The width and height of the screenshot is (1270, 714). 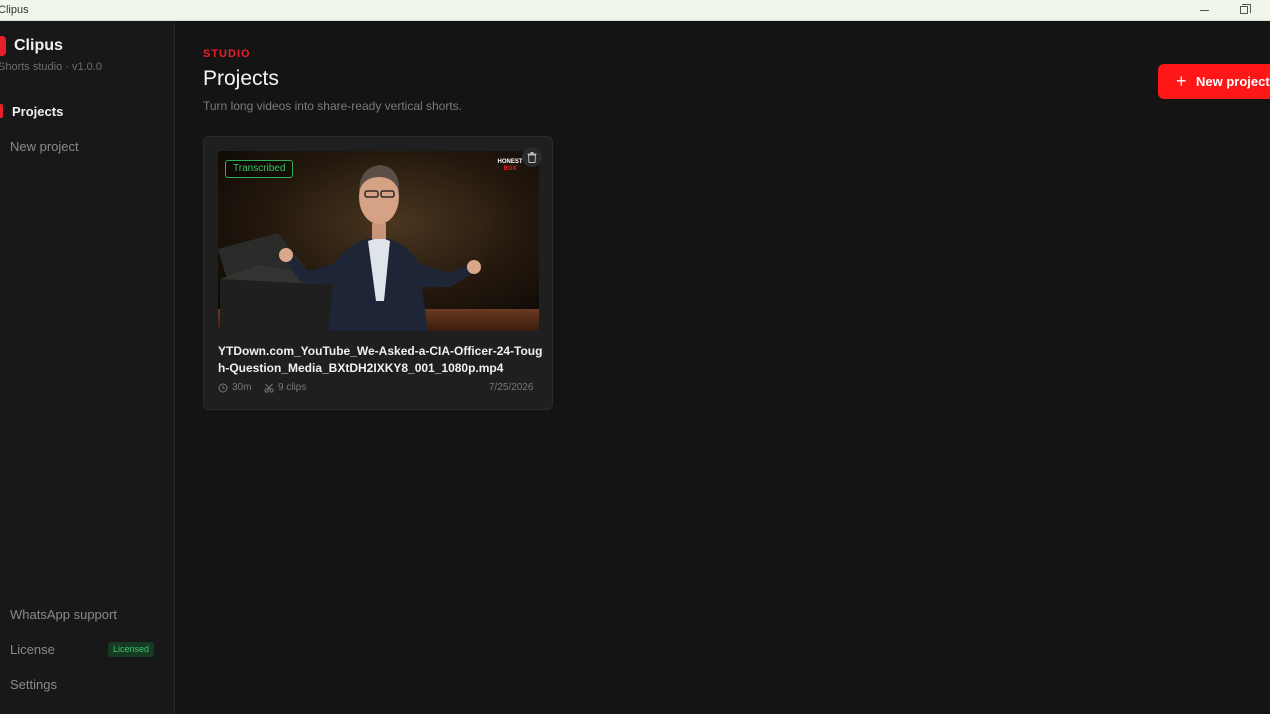 I want to click on delete-project-button, so click(x=532, y=157).